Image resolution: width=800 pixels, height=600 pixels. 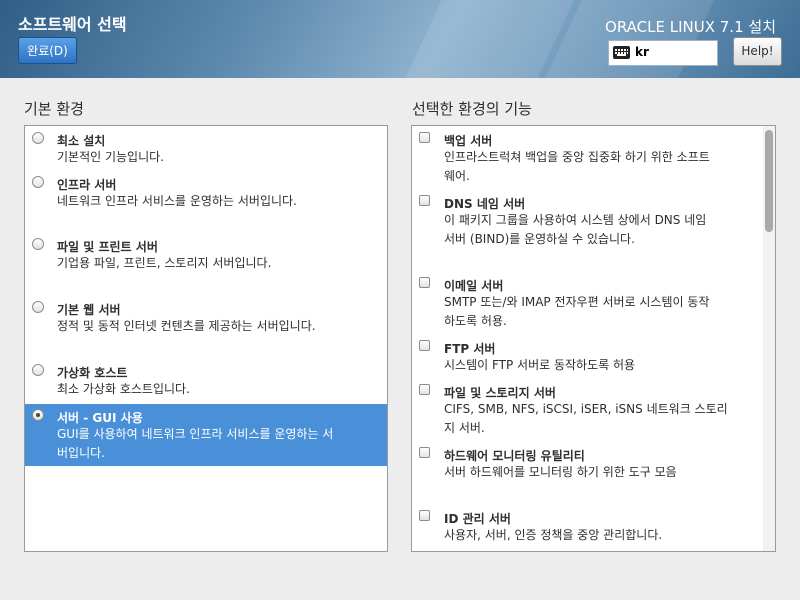 What do you see at coordinates (575, 220) in the screenshot?
I see `addon-desc: 이 패키지 그룹을 사용하여 시스템 상에서 DNS 네임` at bounding box center [575, 220].